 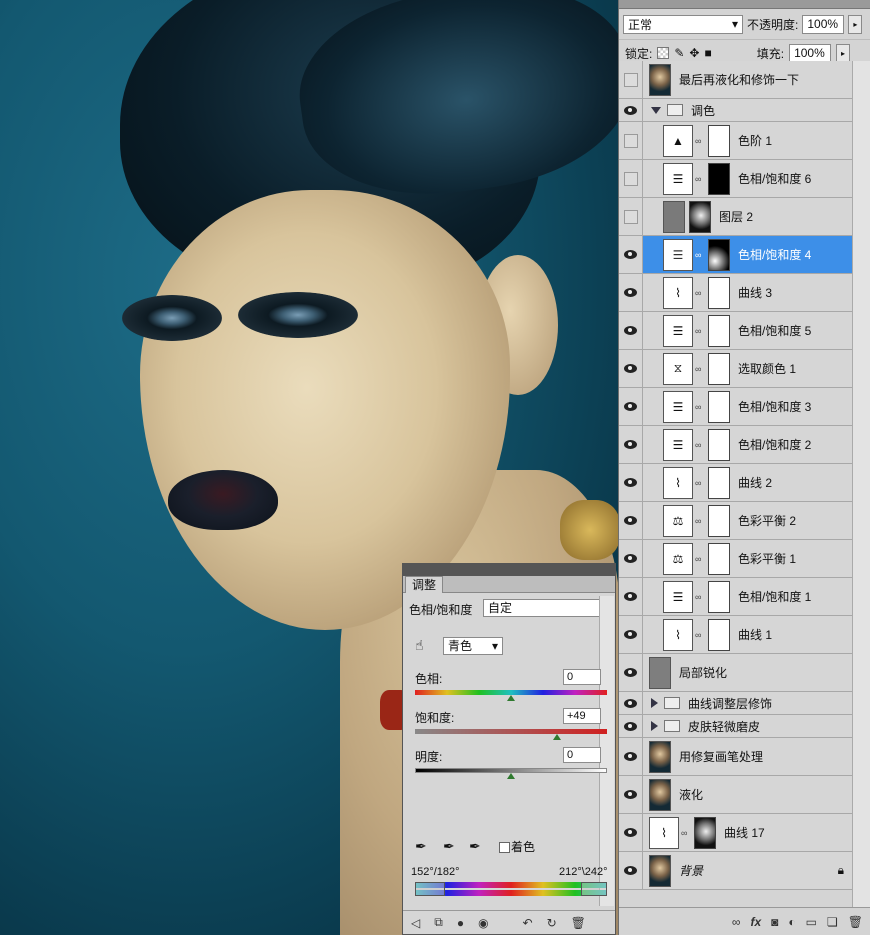 What do you see at coordinates (511, 731) in the screenshot?
I see `saturation-slider` at bounding box center [511, 731].